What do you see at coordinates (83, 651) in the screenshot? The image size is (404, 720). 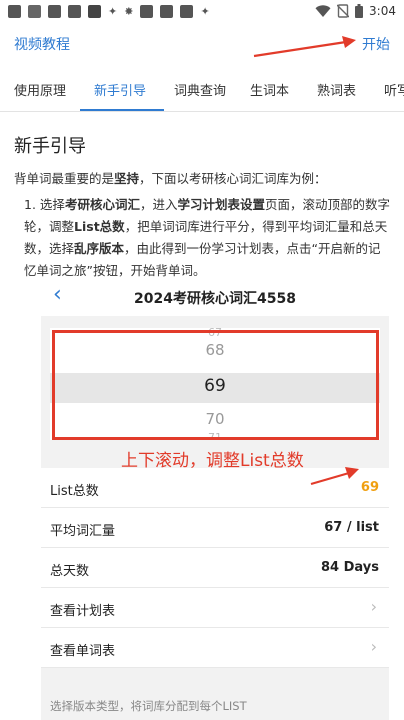 I see `row-label: 查看单词表` at bounding box center [83, 651].